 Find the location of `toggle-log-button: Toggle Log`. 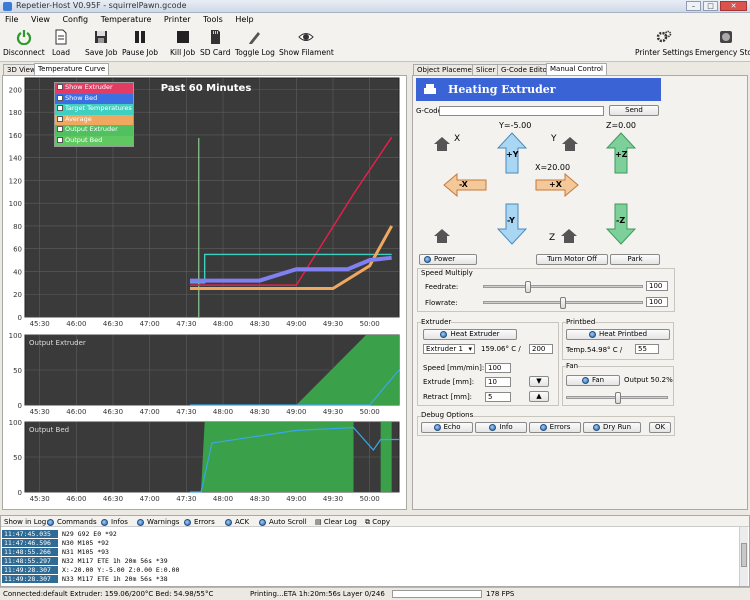

toggle-log-button: Toggle Log is located at coordinates (255, 43).